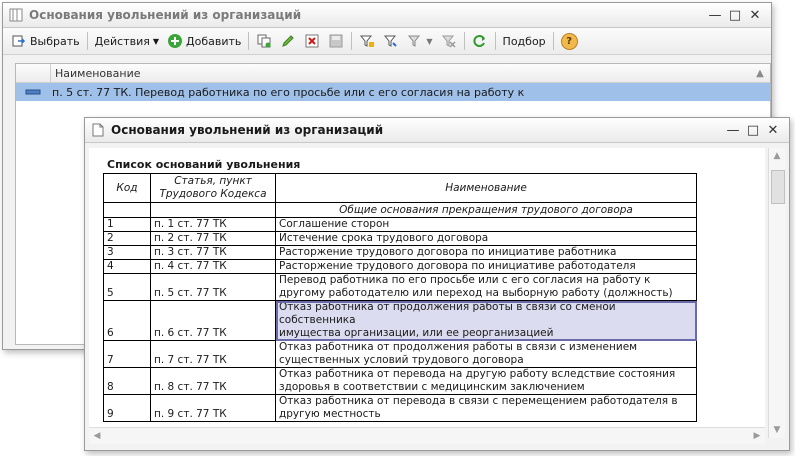 The image size is (795, 456). I want to click on scroll-left-icon: ◀, so click(97, 436).